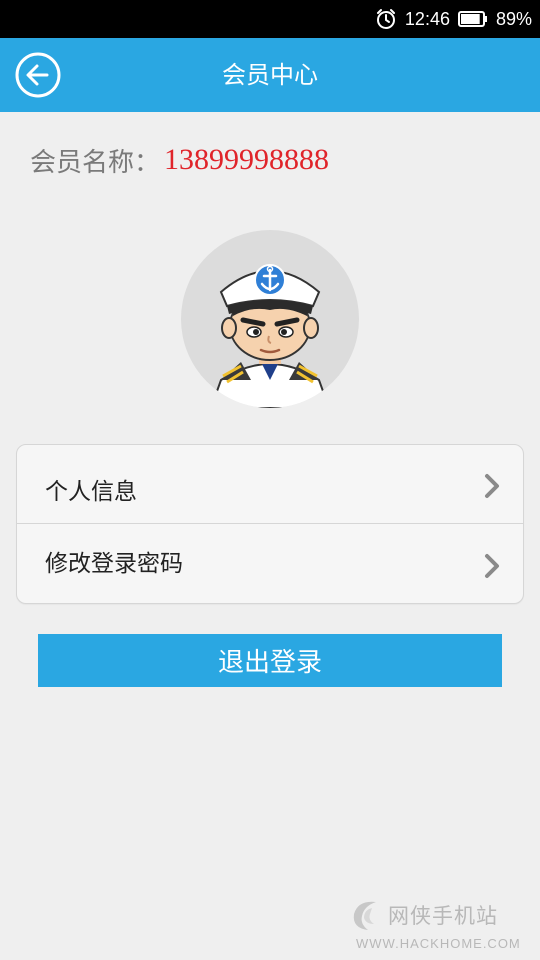 The width and height of the screenshot is (540, 960). Describe the element at coordinates (270, 484) in the screenshot. I see `menu-item-personal-info: 个人信息` at that location.